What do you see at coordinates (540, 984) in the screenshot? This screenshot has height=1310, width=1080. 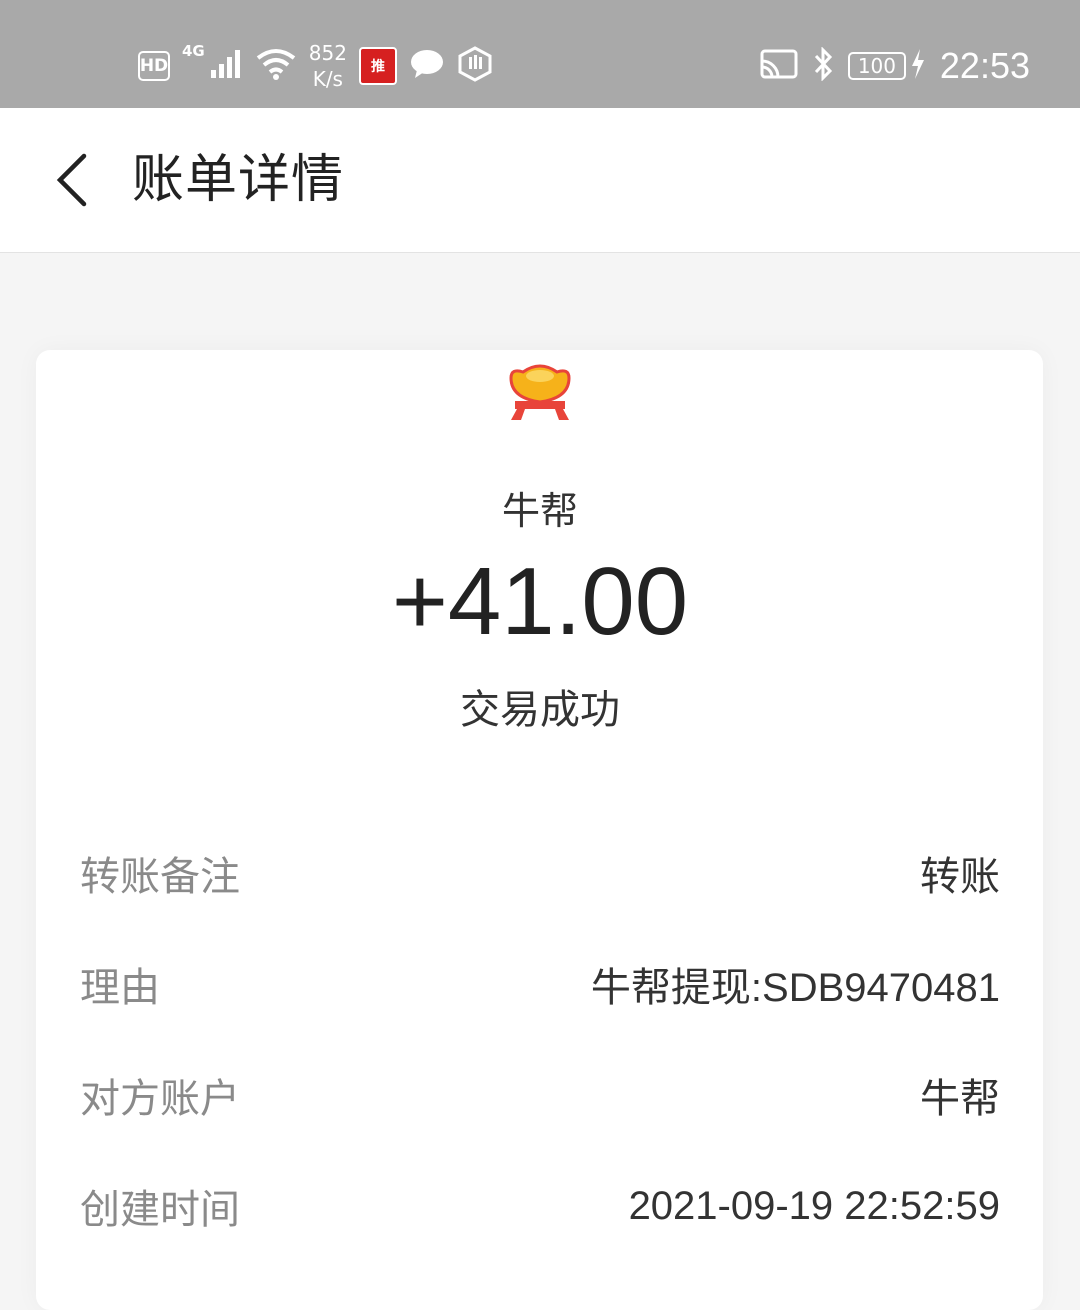 I see `detail-row-reason: 理由 牛帮提现:SDB9470481` at bounding box center [540, 984].